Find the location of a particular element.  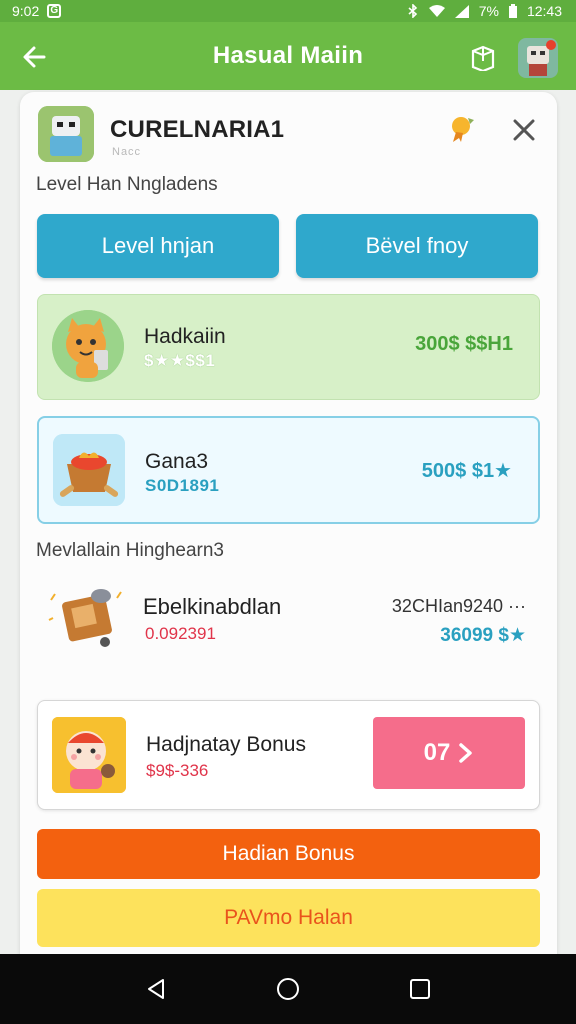

bonus-button-label: 07 is located at coordinates (437, 752).